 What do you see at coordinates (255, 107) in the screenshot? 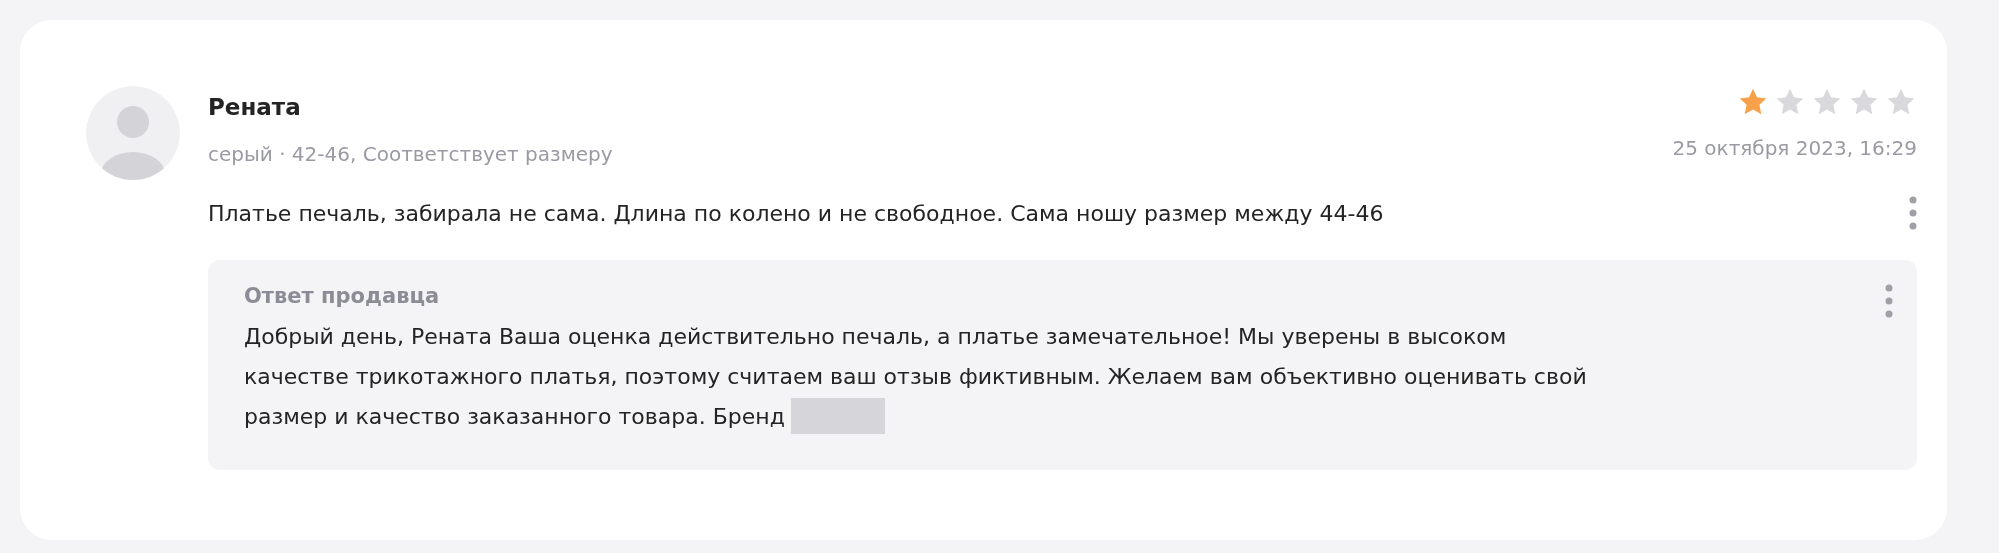
I see `author-name: Рената` at bounding box center [255, 107].